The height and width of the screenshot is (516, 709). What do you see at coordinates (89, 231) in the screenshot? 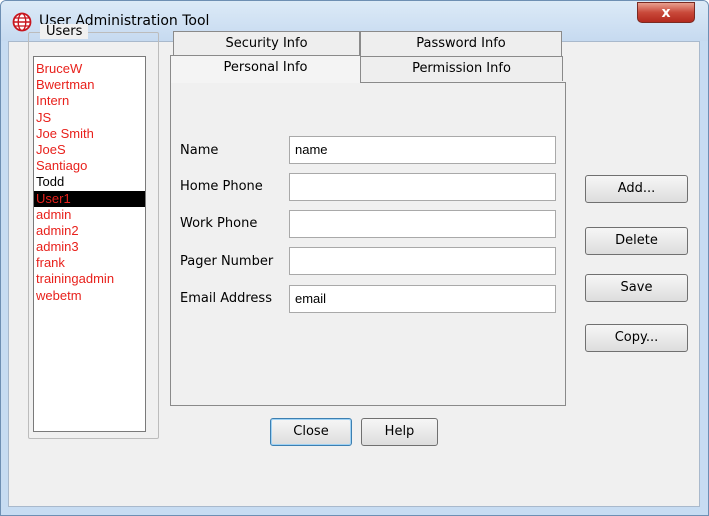
I see `user-list-item: admin2` at bounding box center [89, 231].